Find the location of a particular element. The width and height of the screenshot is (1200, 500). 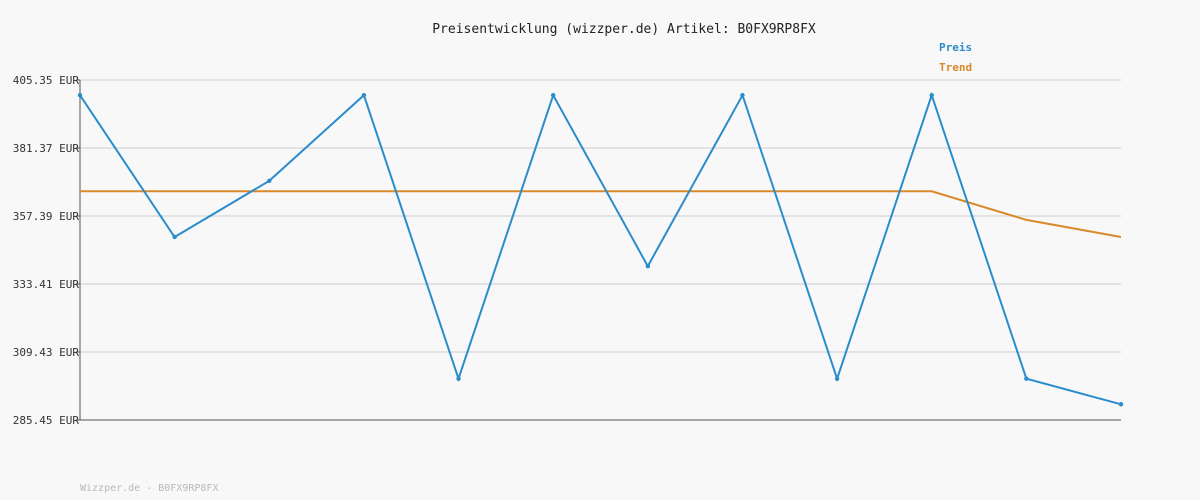

y-tick-label: 405.35 EUR is located at coordinates (46, 80).